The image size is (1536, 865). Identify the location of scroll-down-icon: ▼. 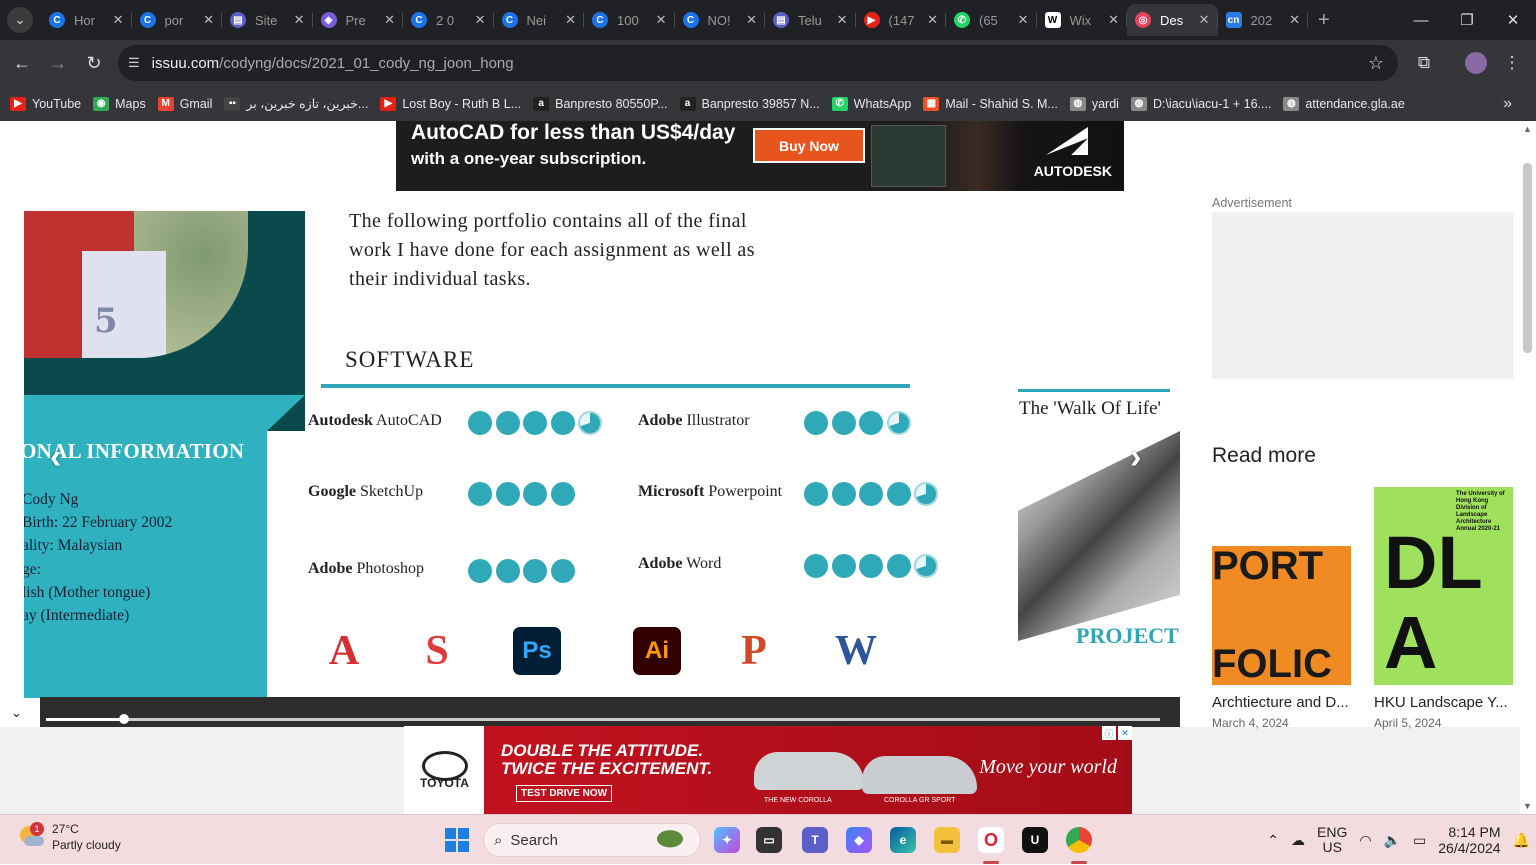
(1527, 806).